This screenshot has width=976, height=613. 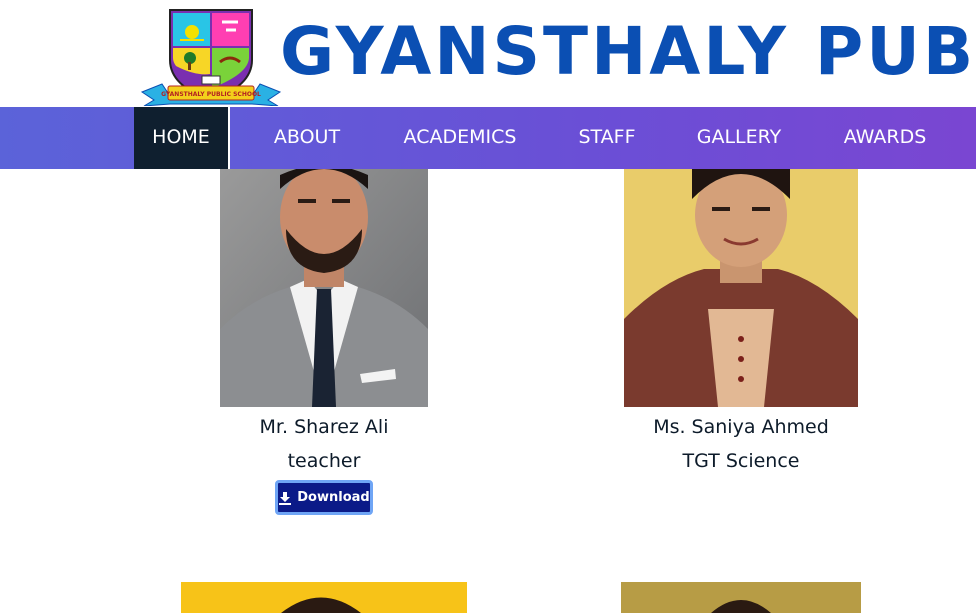 What do you see at coordinates (741, 288) in the screenshot?
I see `staff-photo-saniya-ahmed` at bounding box center [741, 288].